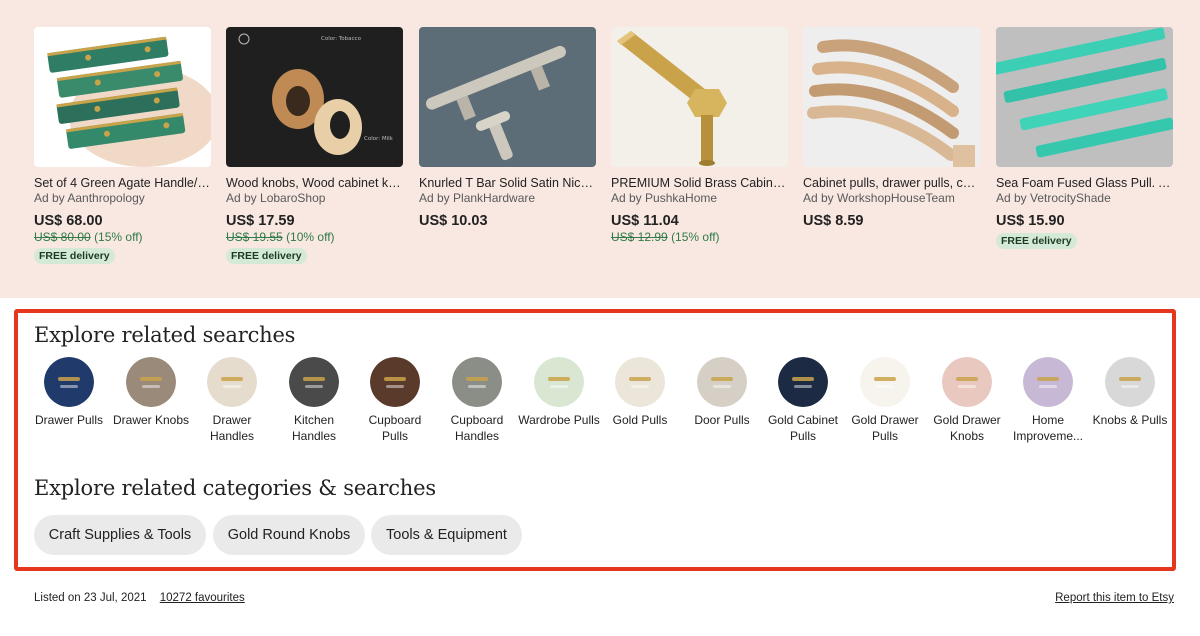 The image size is (1200, 636). Describe the element at coordinates (88, 237) in the screenshot. I see `ad-original-price: US$ 80.00 (15% off)` at that location.